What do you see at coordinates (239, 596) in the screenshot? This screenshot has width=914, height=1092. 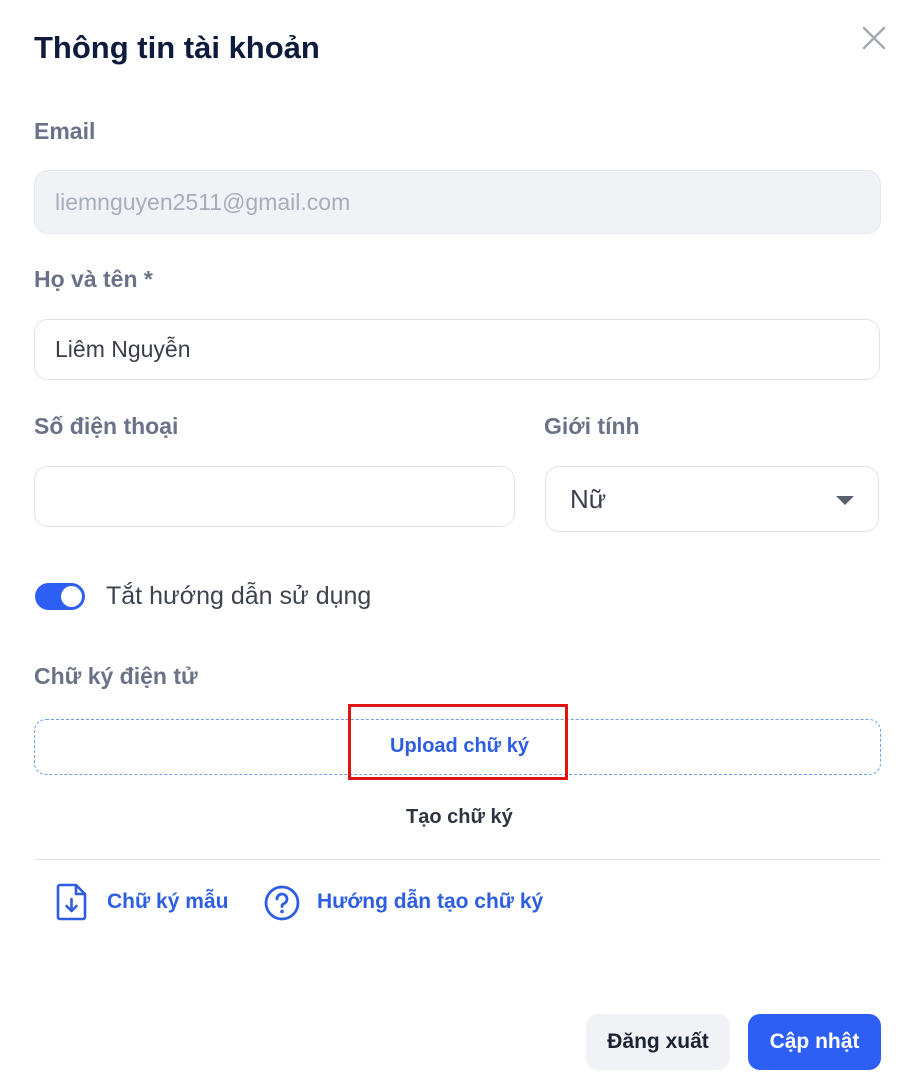 I see `tutorial-toggle-label: Tắt hướng dẫn sử dụng` at bounding box center [239, 596].